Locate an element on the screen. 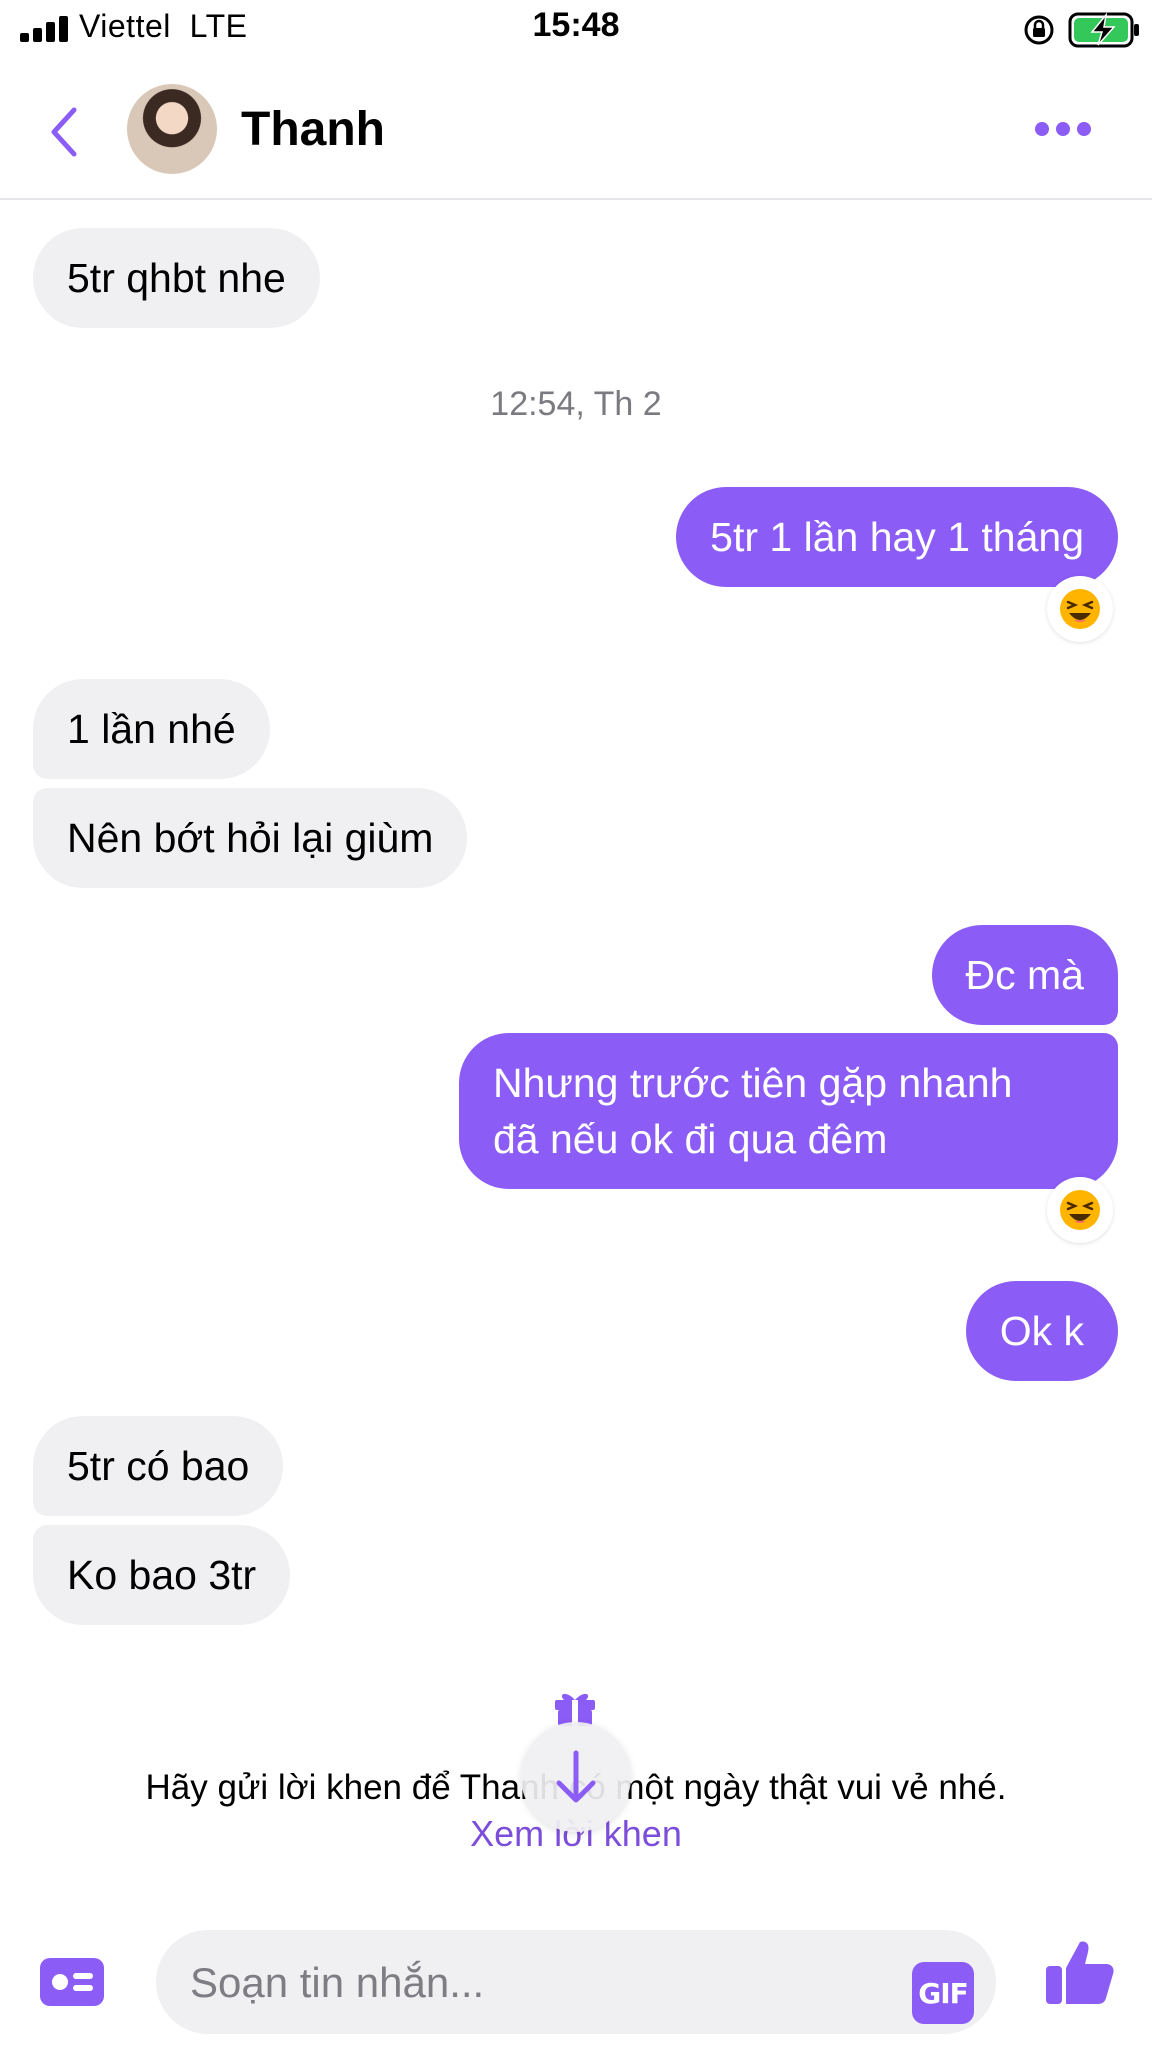  contact-avatar is located at coordinates (172, 129).